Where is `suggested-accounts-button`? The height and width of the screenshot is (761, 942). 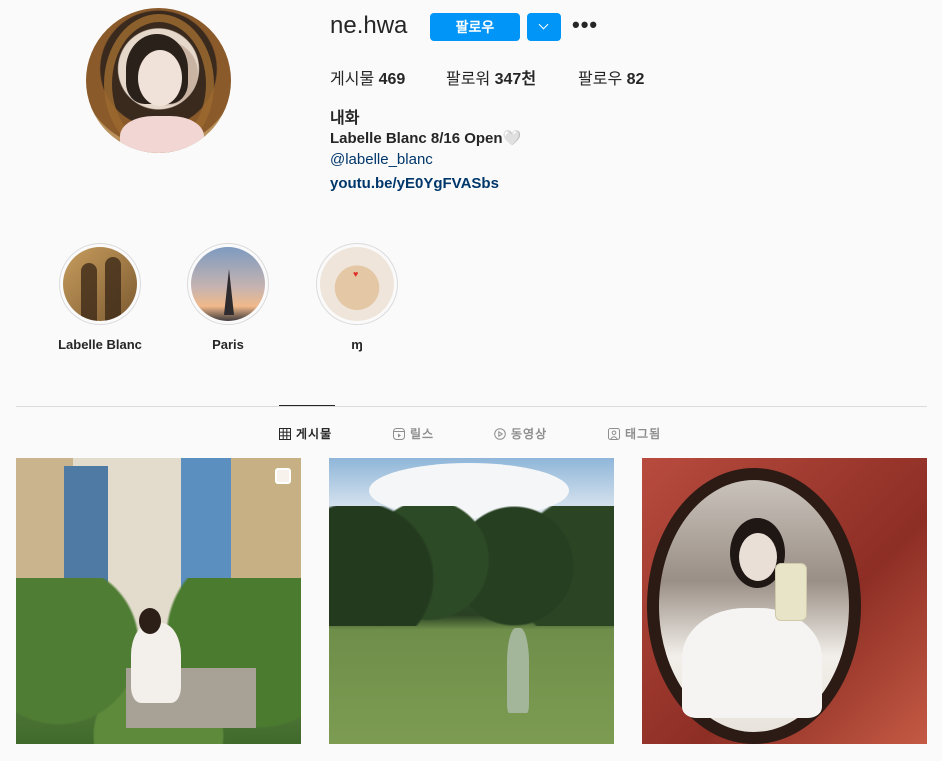 suggested-accounts-button is located at coordinates (544, 27).